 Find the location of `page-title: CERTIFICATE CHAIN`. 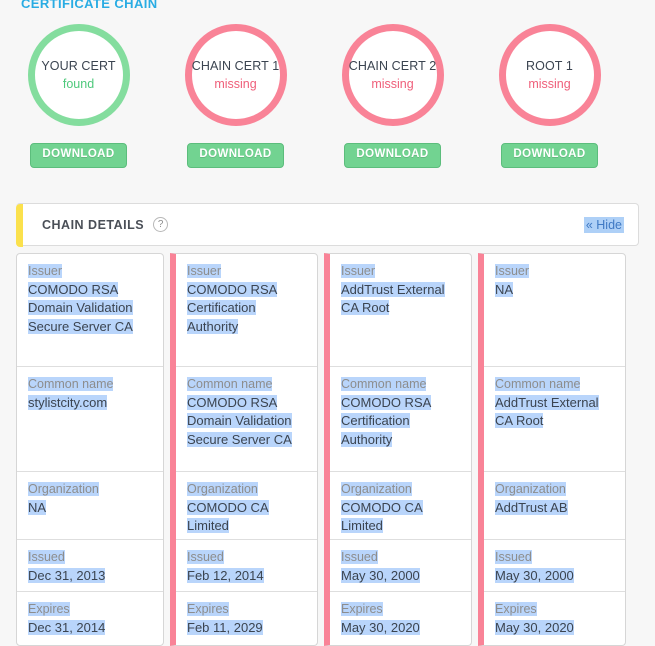

page-title: CERTIFICATE CHAIN is located at coordinates (89, 5).